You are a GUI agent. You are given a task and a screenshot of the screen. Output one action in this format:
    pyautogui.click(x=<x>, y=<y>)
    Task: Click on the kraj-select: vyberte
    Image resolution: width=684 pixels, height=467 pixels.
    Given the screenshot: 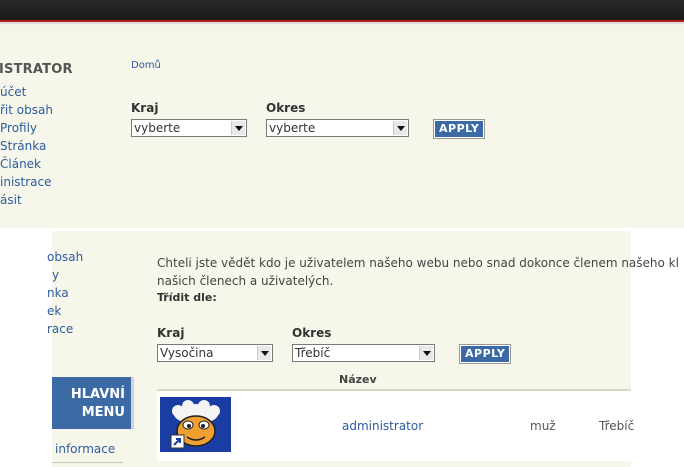 What is the action you would take?
    pyautogui.click(x=189, y=128)
    